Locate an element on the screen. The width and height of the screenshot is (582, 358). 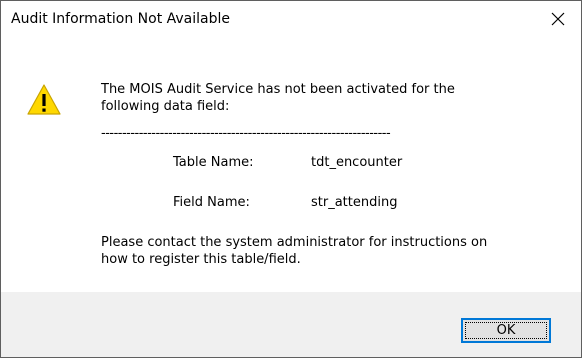
close-button is located at coordinates (558, 19).